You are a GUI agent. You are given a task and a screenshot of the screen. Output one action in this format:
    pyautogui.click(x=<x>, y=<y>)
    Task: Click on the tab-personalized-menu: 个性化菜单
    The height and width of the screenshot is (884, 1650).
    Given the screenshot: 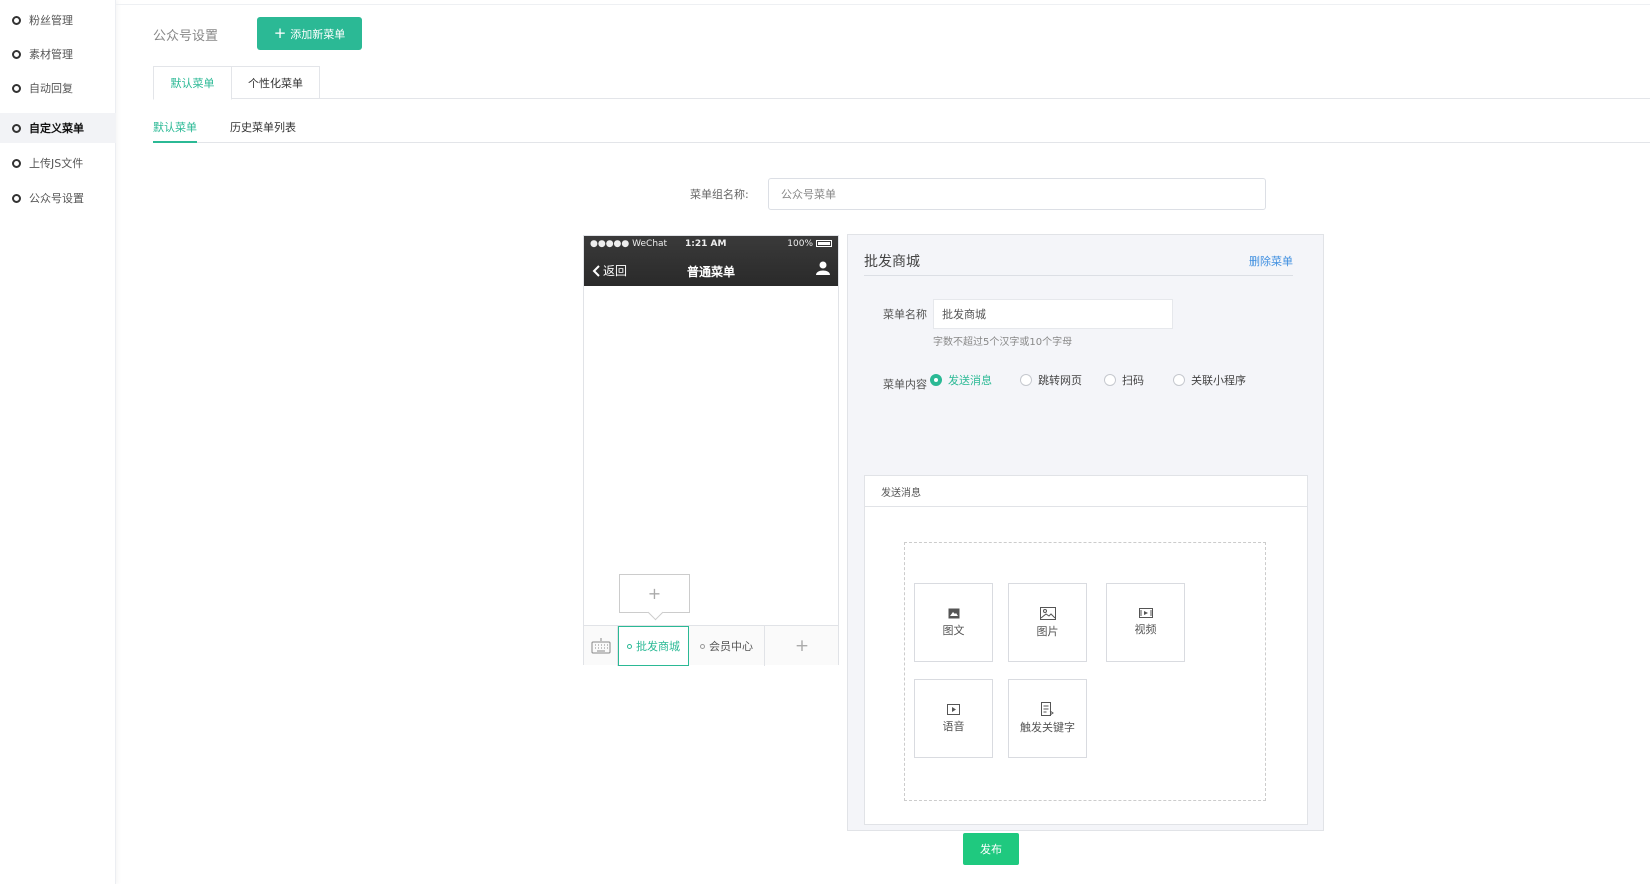 What is the action you would take?
    pyautogui.click(x=275, y=82)
    